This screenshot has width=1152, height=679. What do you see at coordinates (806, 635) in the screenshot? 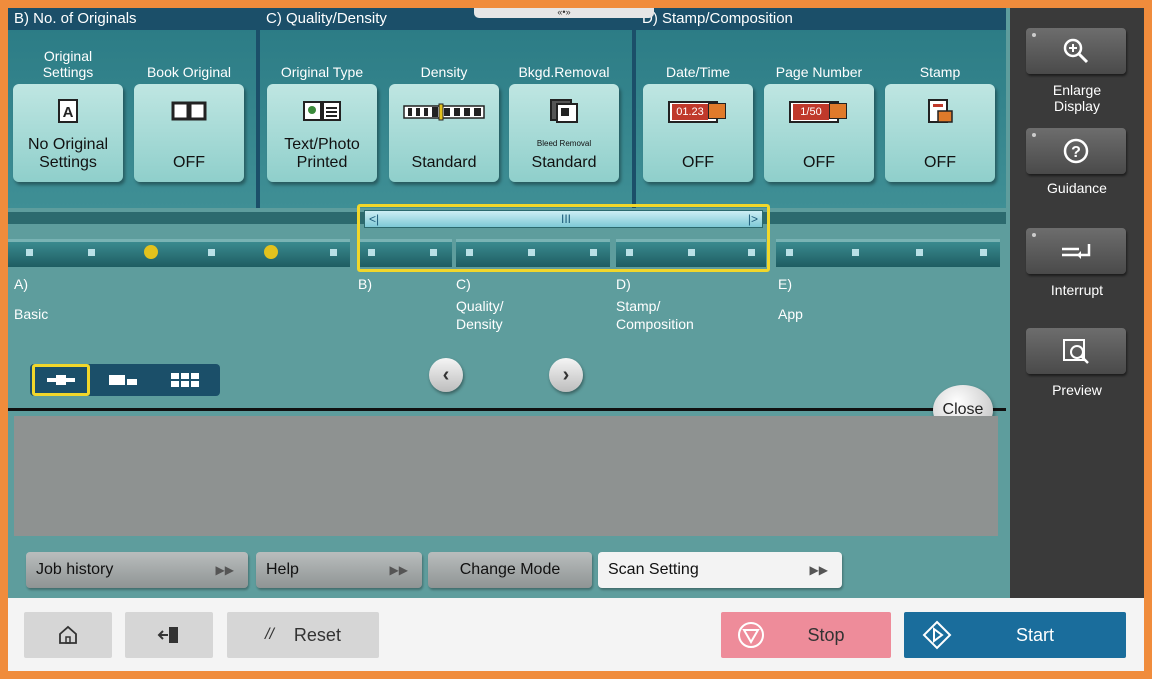
I see `stop-button: Stop` at bounding box center [806, 635].